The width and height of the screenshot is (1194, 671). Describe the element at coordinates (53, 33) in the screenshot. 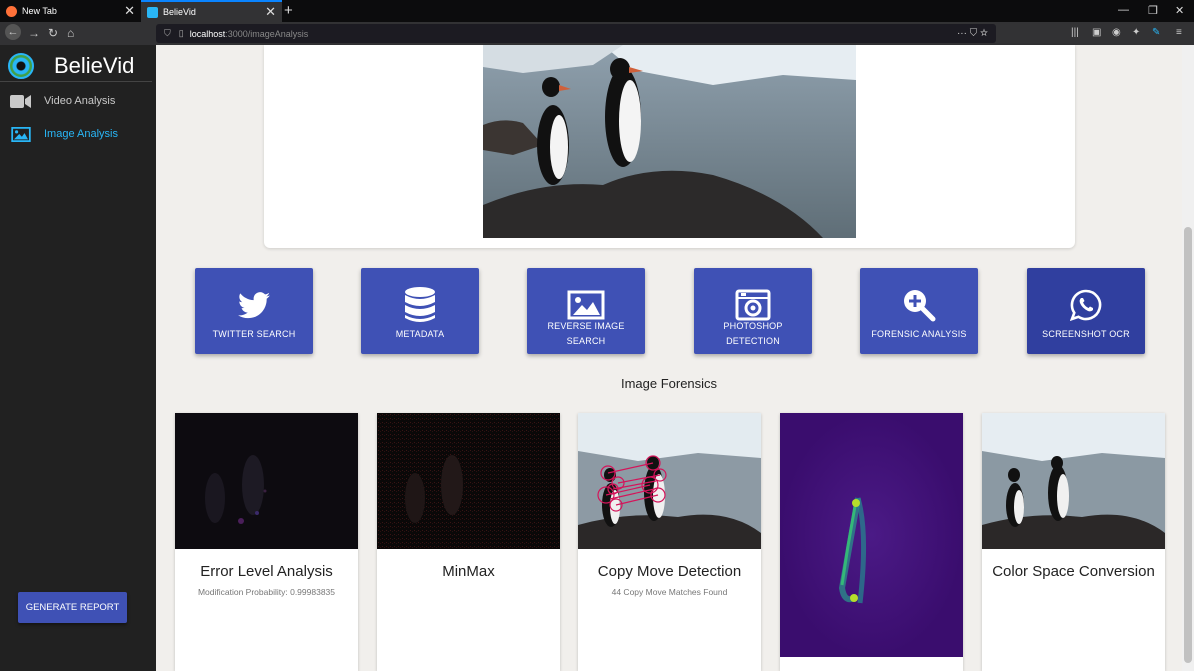

I see `reload-icon: ↻` at that location.